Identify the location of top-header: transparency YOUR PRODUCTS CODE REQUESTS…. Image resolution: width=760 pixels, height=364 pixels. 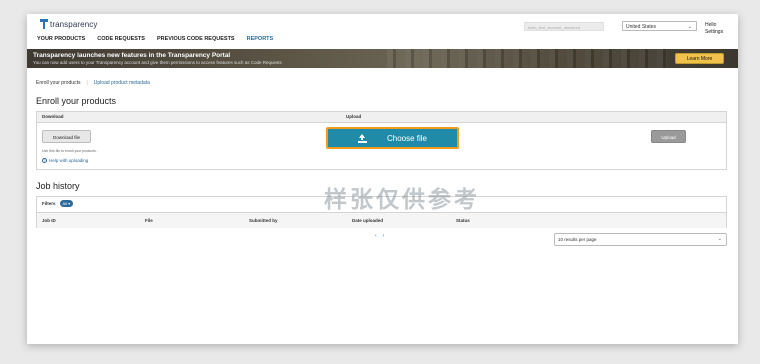
(382, 31).